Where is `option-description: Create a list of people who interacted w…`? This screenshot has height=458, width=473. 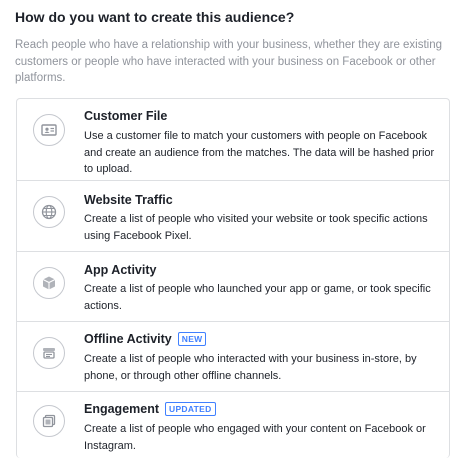 option-description: Create a list of people who interacted w… is located at coordinates (250, 367).